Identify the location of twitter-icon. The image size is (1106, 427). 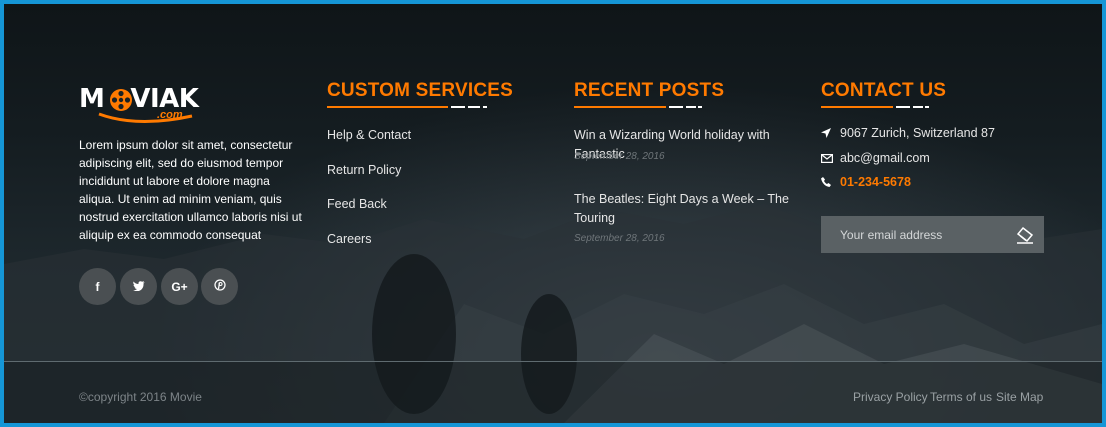
(138, 287).